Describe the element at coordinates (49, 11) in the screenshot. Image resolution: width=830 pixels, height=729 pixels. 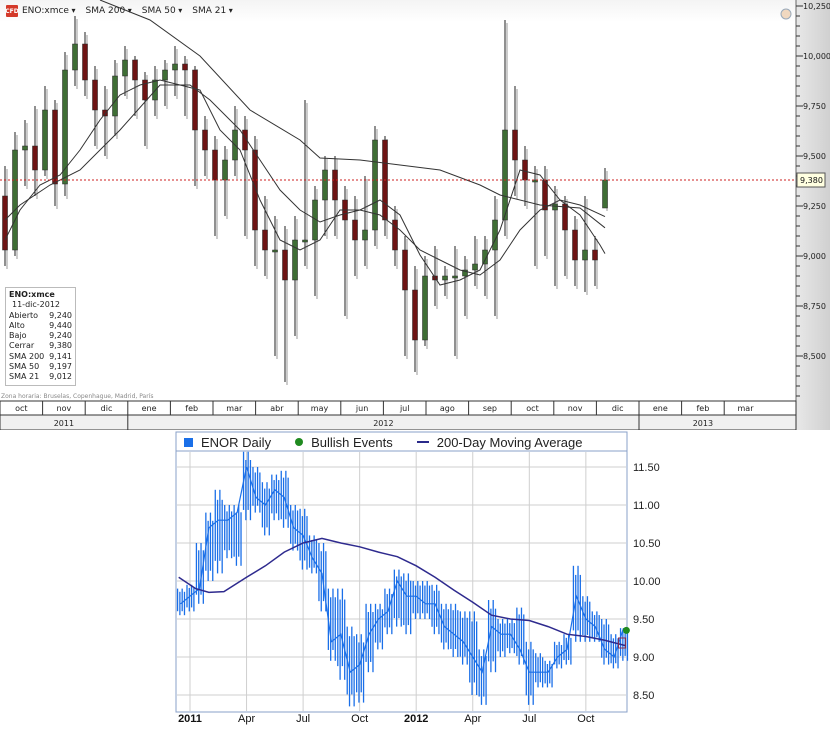
I see `symbol-dropdown: ENO:xmce` at that location.